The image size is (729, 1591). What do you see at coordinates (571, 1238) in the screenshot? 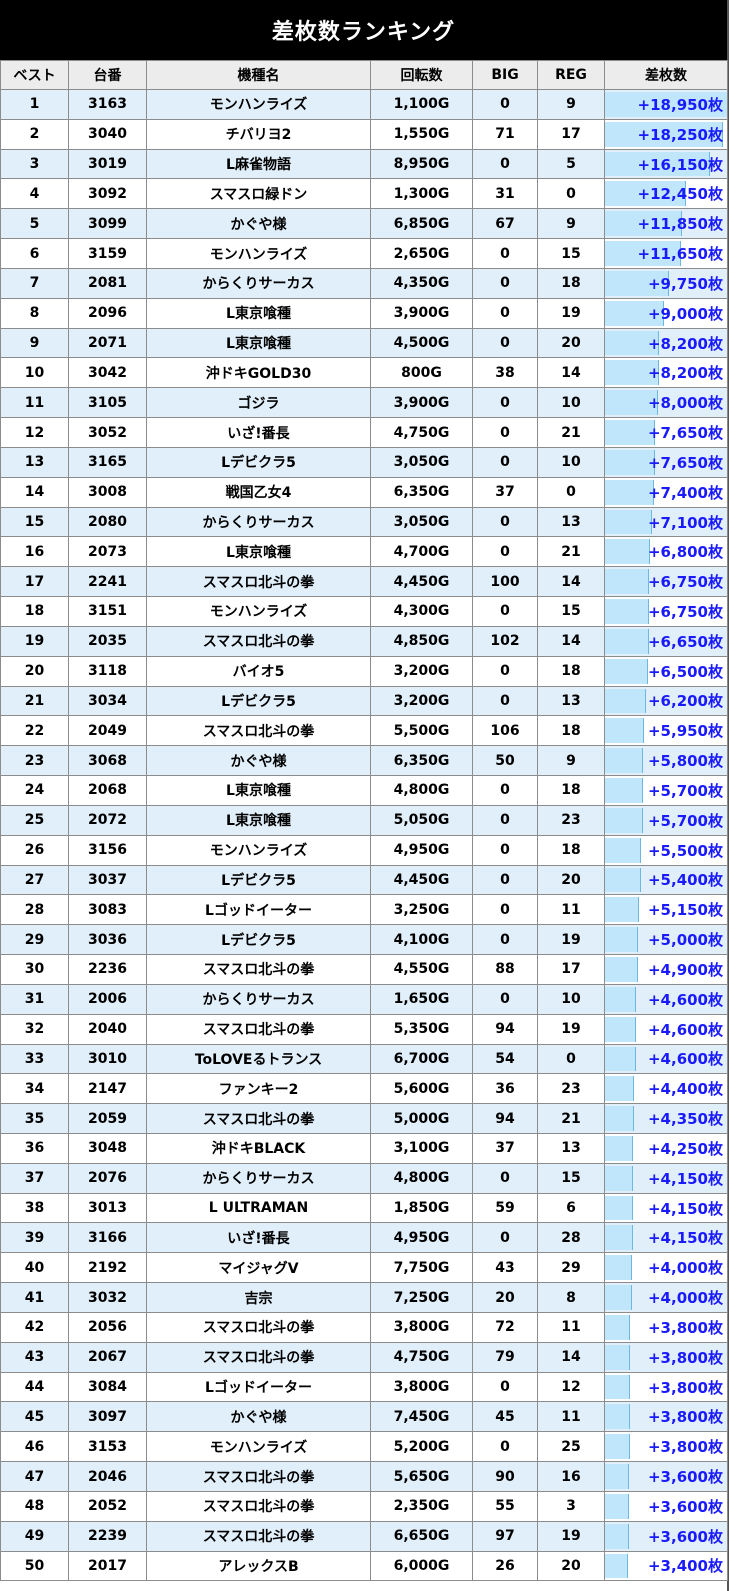
I see `cell-reg: 28` at bounding box center [571, 1238].